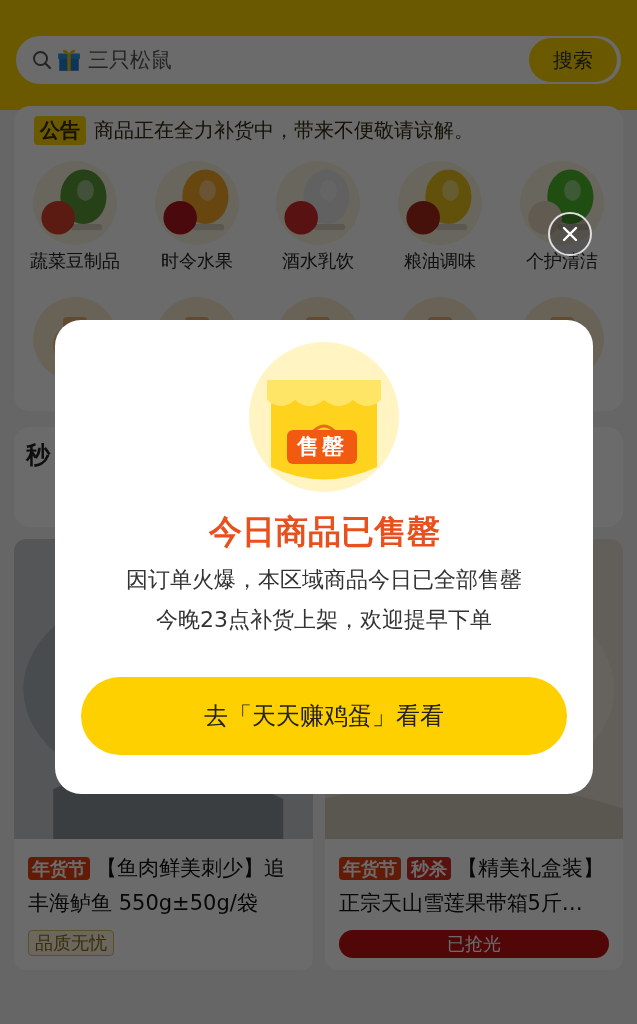 This screenshot has height=1024, width=637. I want to click on product-title: 年货节 【鱼肉鲜美刺少】追丰海鲈鱼 550g±50g/袋, so click(157, 886).